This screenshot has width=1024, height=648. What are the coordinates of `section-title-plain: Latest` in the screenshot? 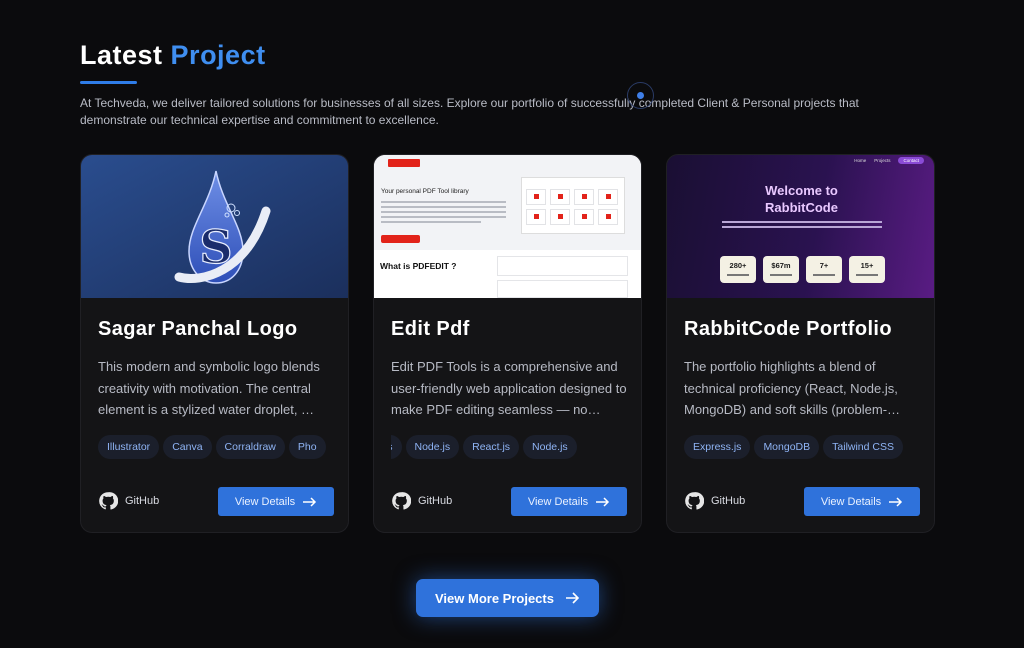 It's located at (121, 55).